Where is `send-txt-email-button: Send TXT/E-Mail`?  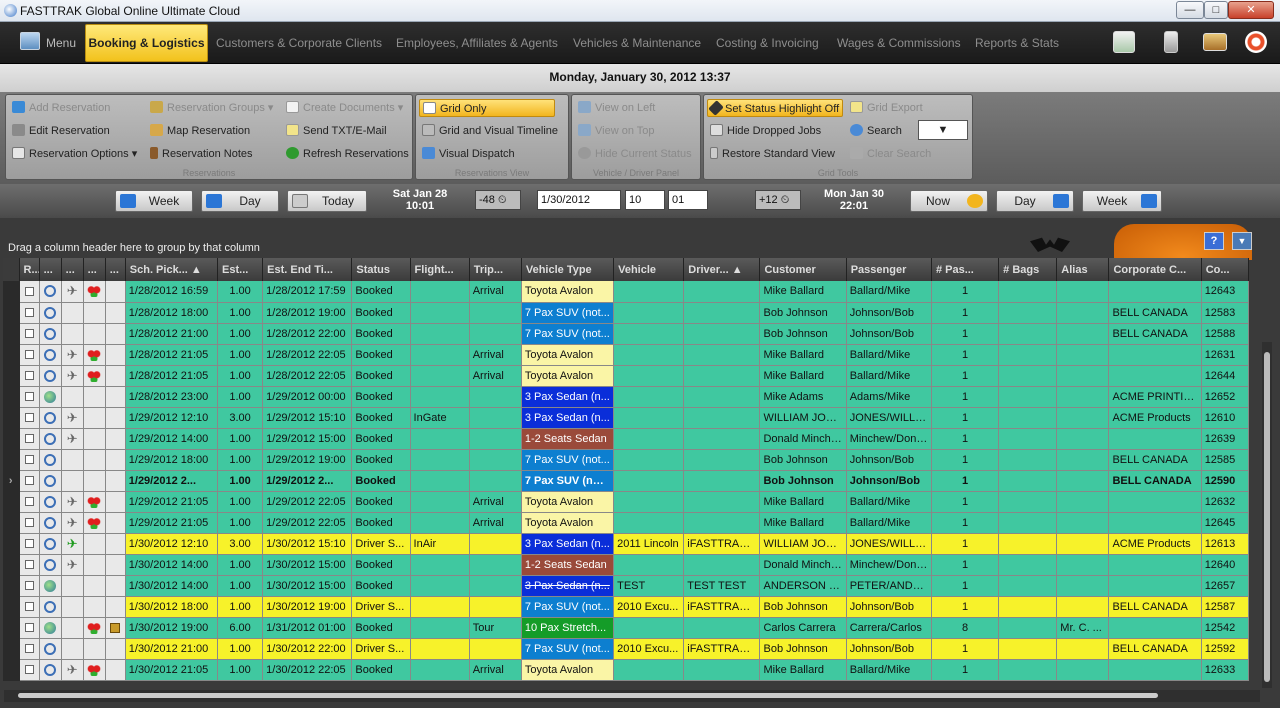
send-txt-email-button: Send TXT/E-Mail is located at coordinates (336, 131).